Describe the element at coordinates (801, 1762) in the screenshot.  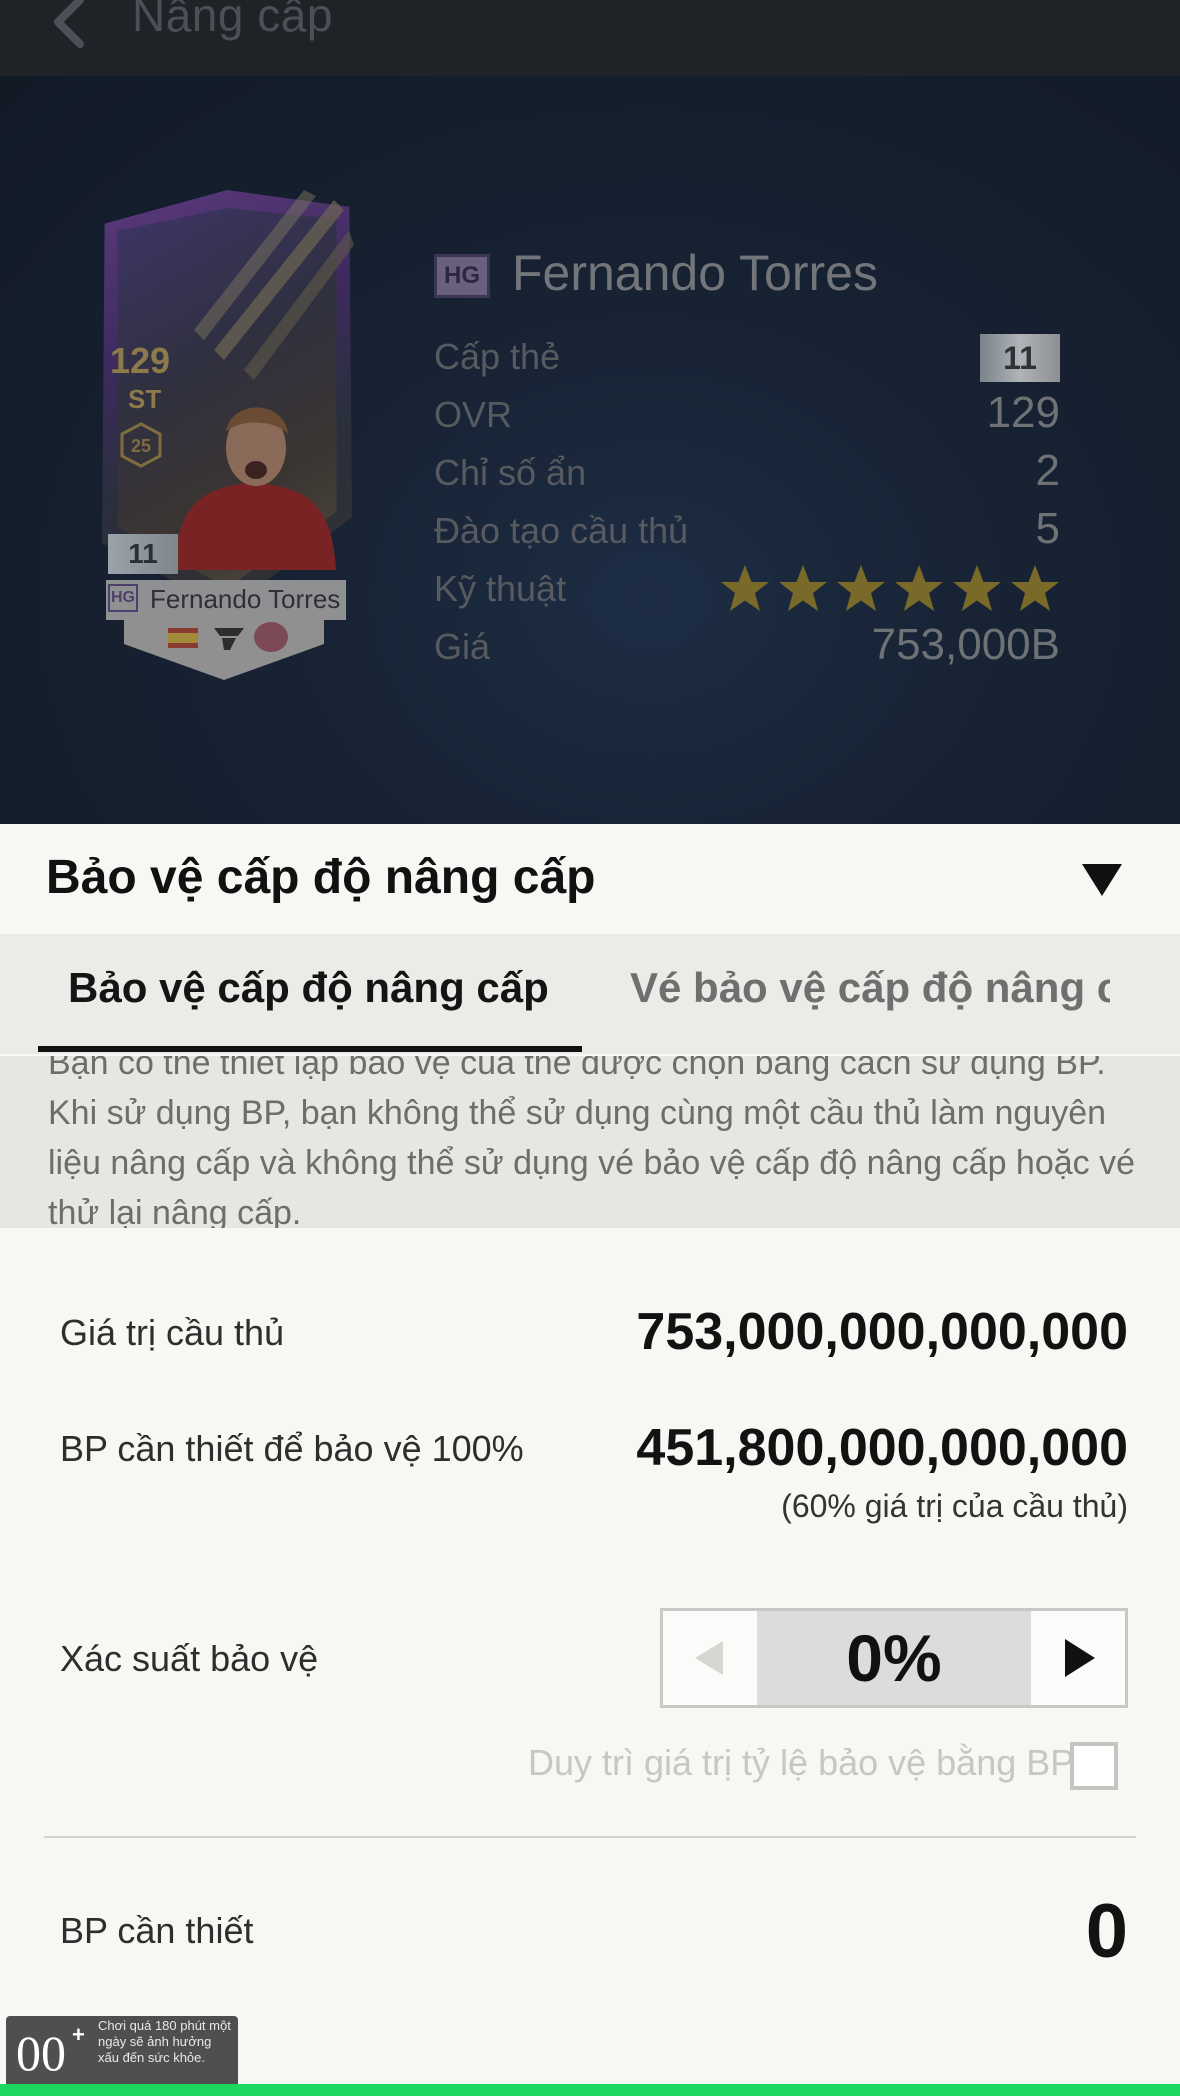
I see `keep-rate-label: Duy trì giá trị tỷ lệ bảo vệ bằng BP` at that location.